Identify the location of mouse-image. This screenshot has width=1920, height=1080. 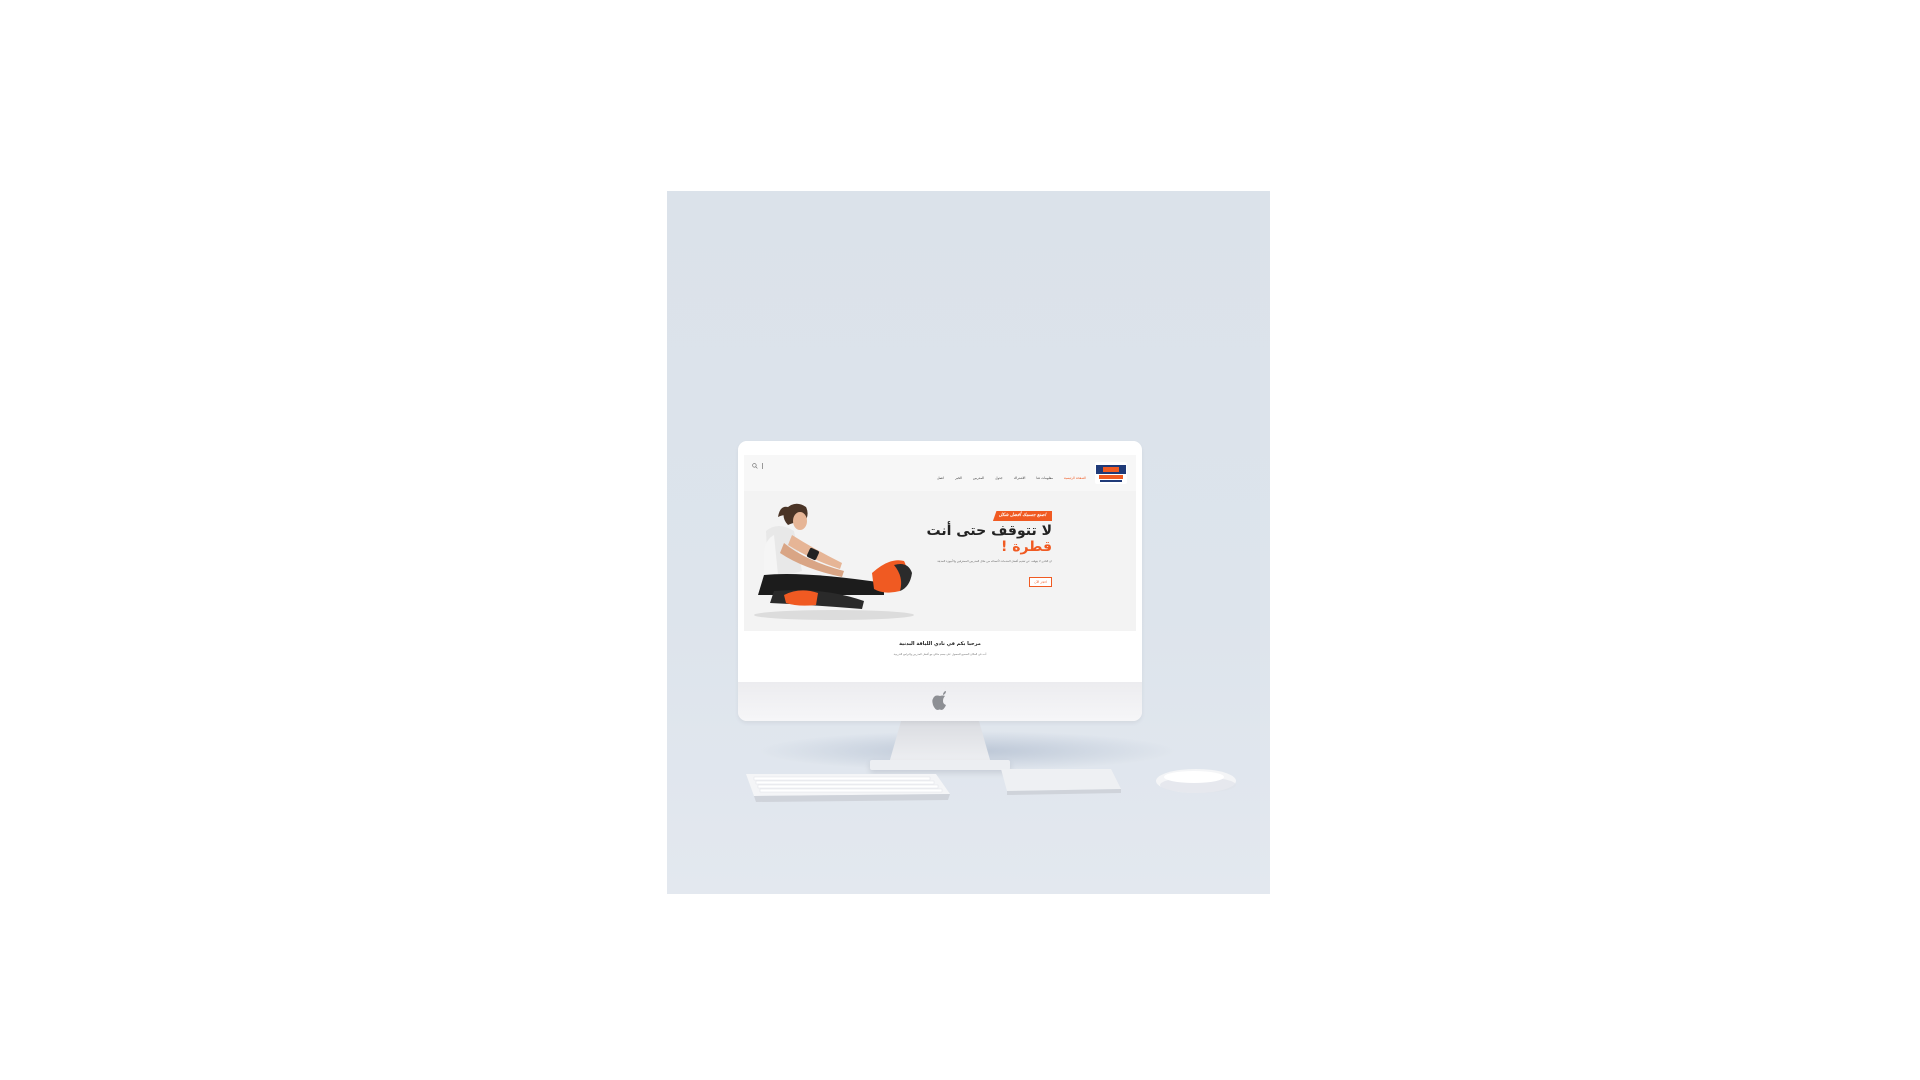
(1196, 781).